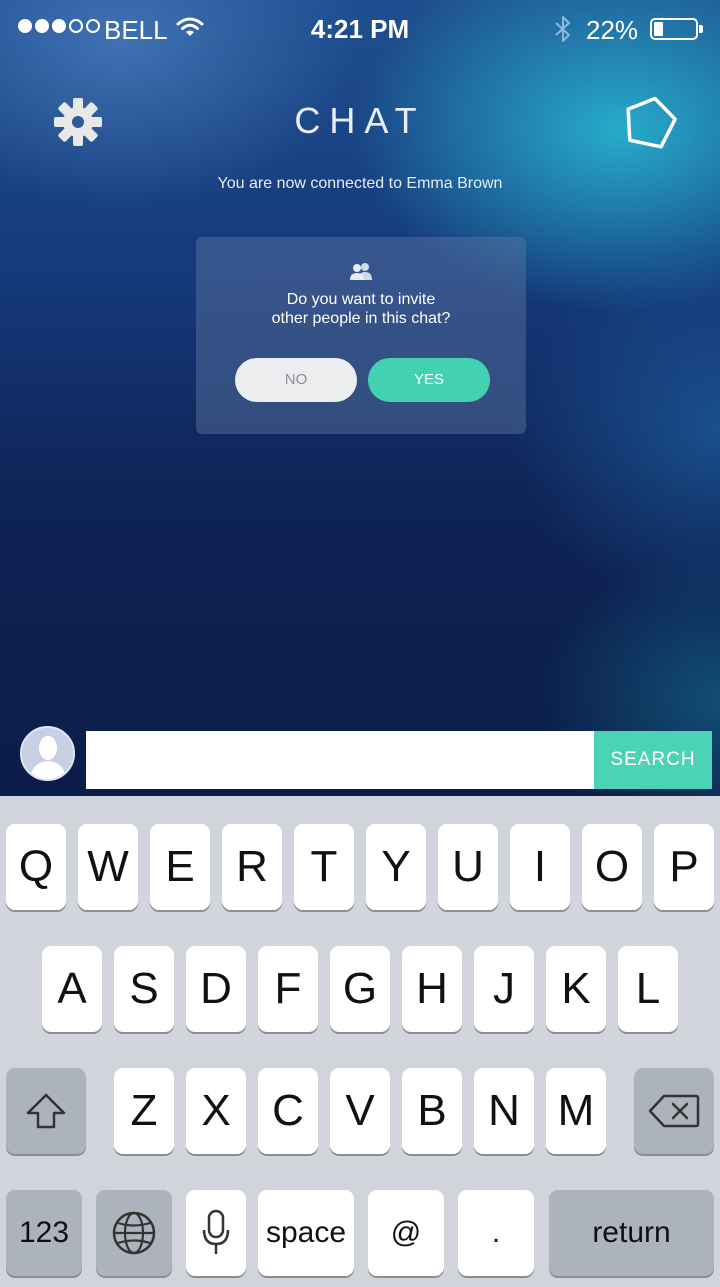  Describe the element at coordinates (360, 120) in the screenshot. I see `page-title: CHAT` at that location.